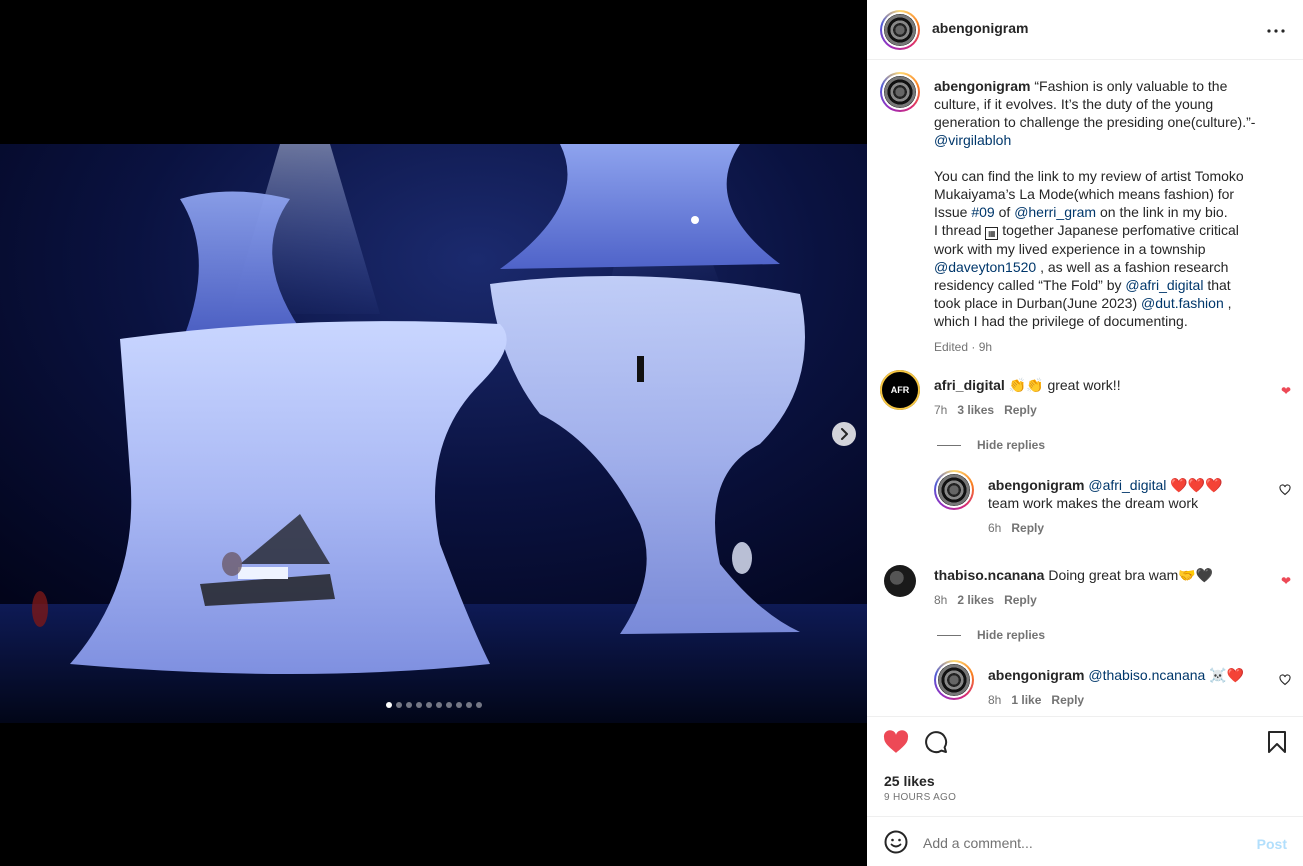 This screenshot has width=1303, height=866. What do you see at coordinates (975, 600) in the screenshot?
I see `comment-likes-count: 2 likes` at bounding box center [975, 600].